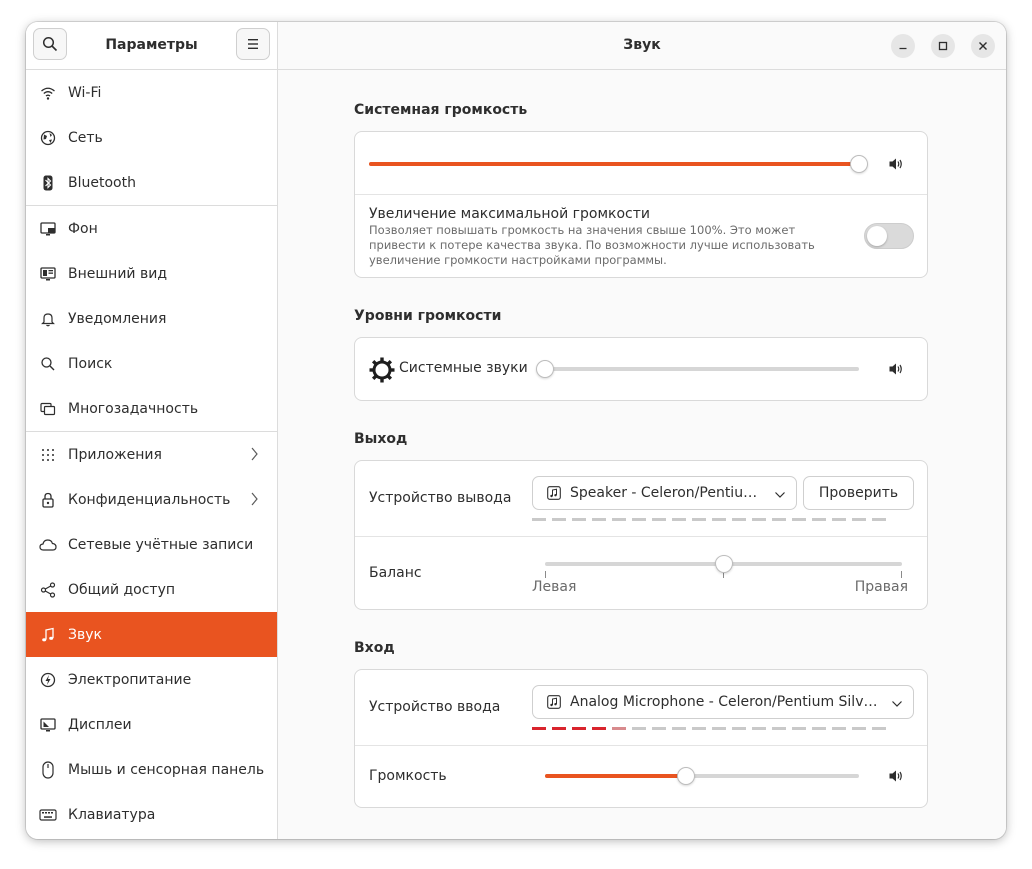 The height and width of the screenshot is (869, 1032). I want to click on sidebar-item-power: Электропитание, so click(151, 679).